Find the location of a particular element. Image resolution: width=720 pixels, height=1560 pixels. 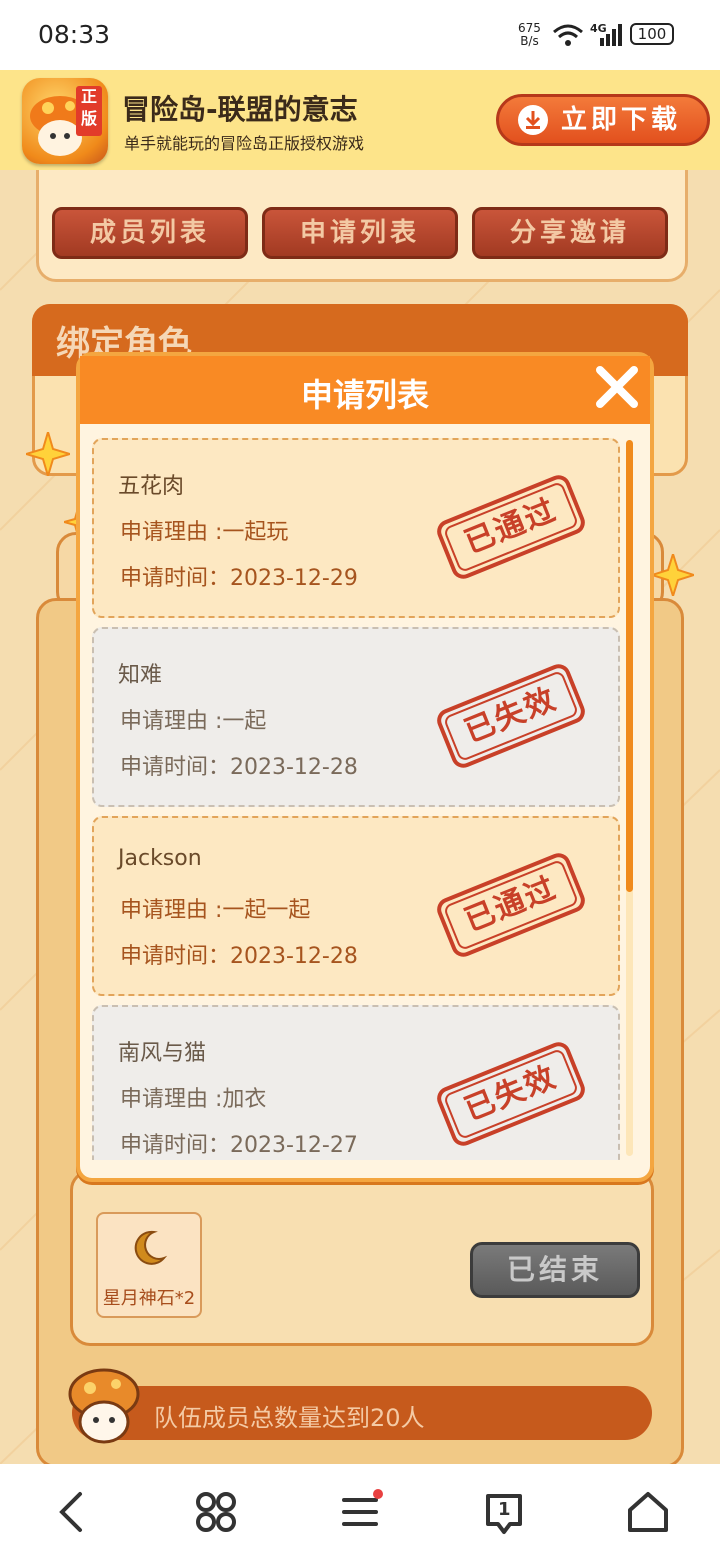

applicant-name: Jackson is located at coordinates (160, 858).